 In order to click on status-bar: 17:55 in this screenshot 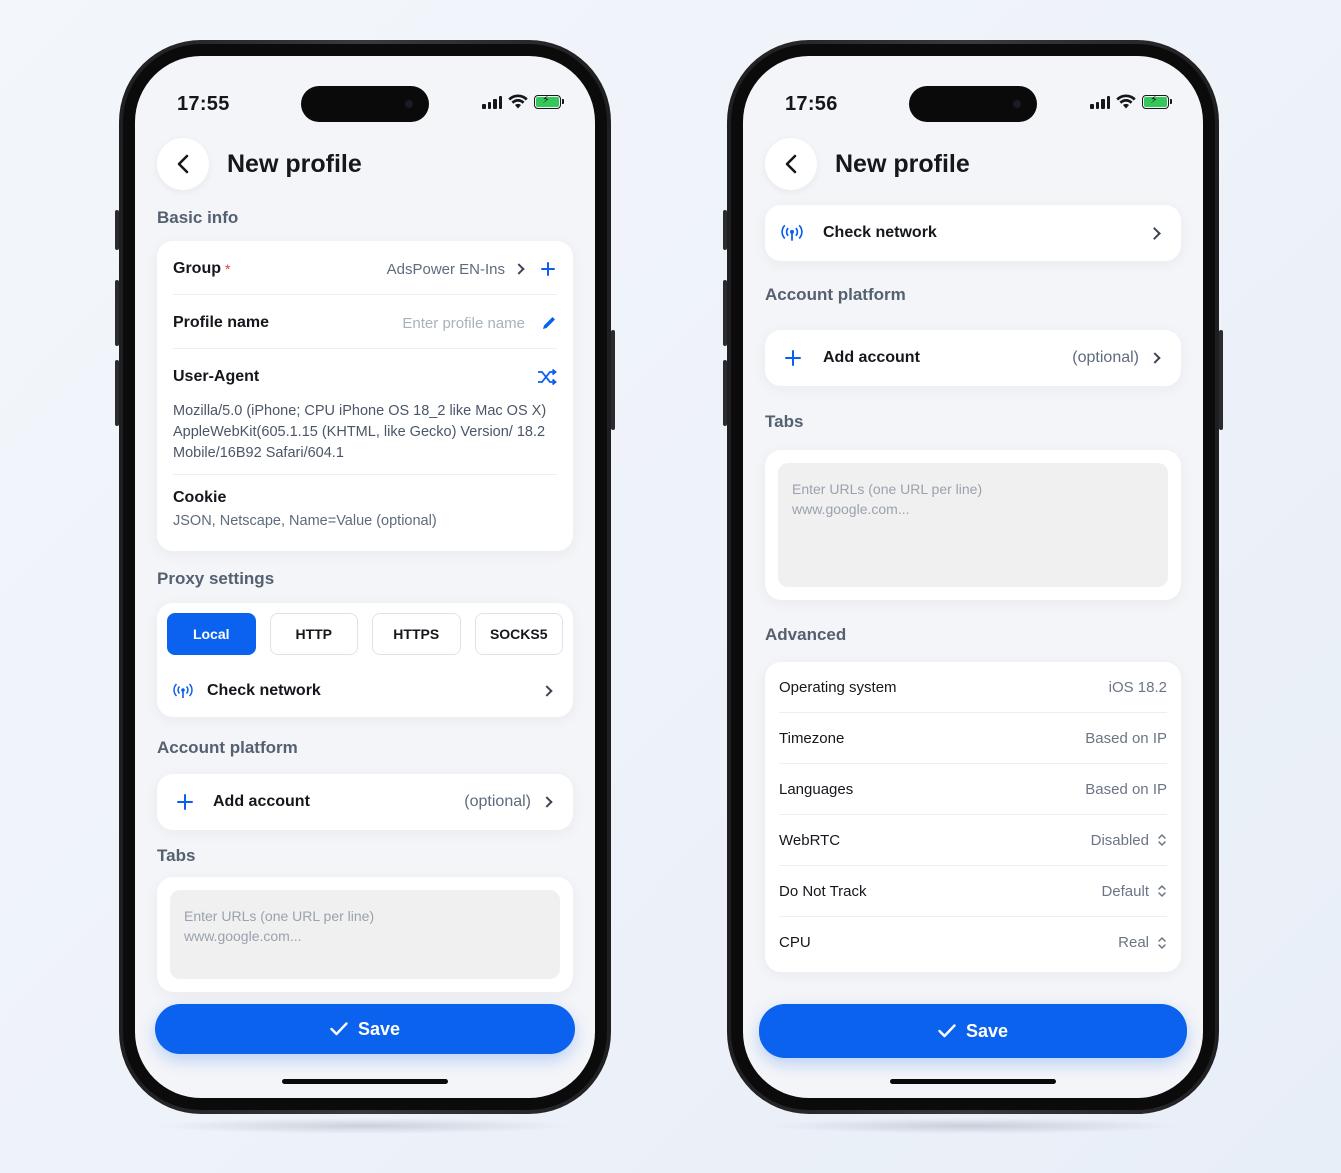, I will do `click(365, 89)`.